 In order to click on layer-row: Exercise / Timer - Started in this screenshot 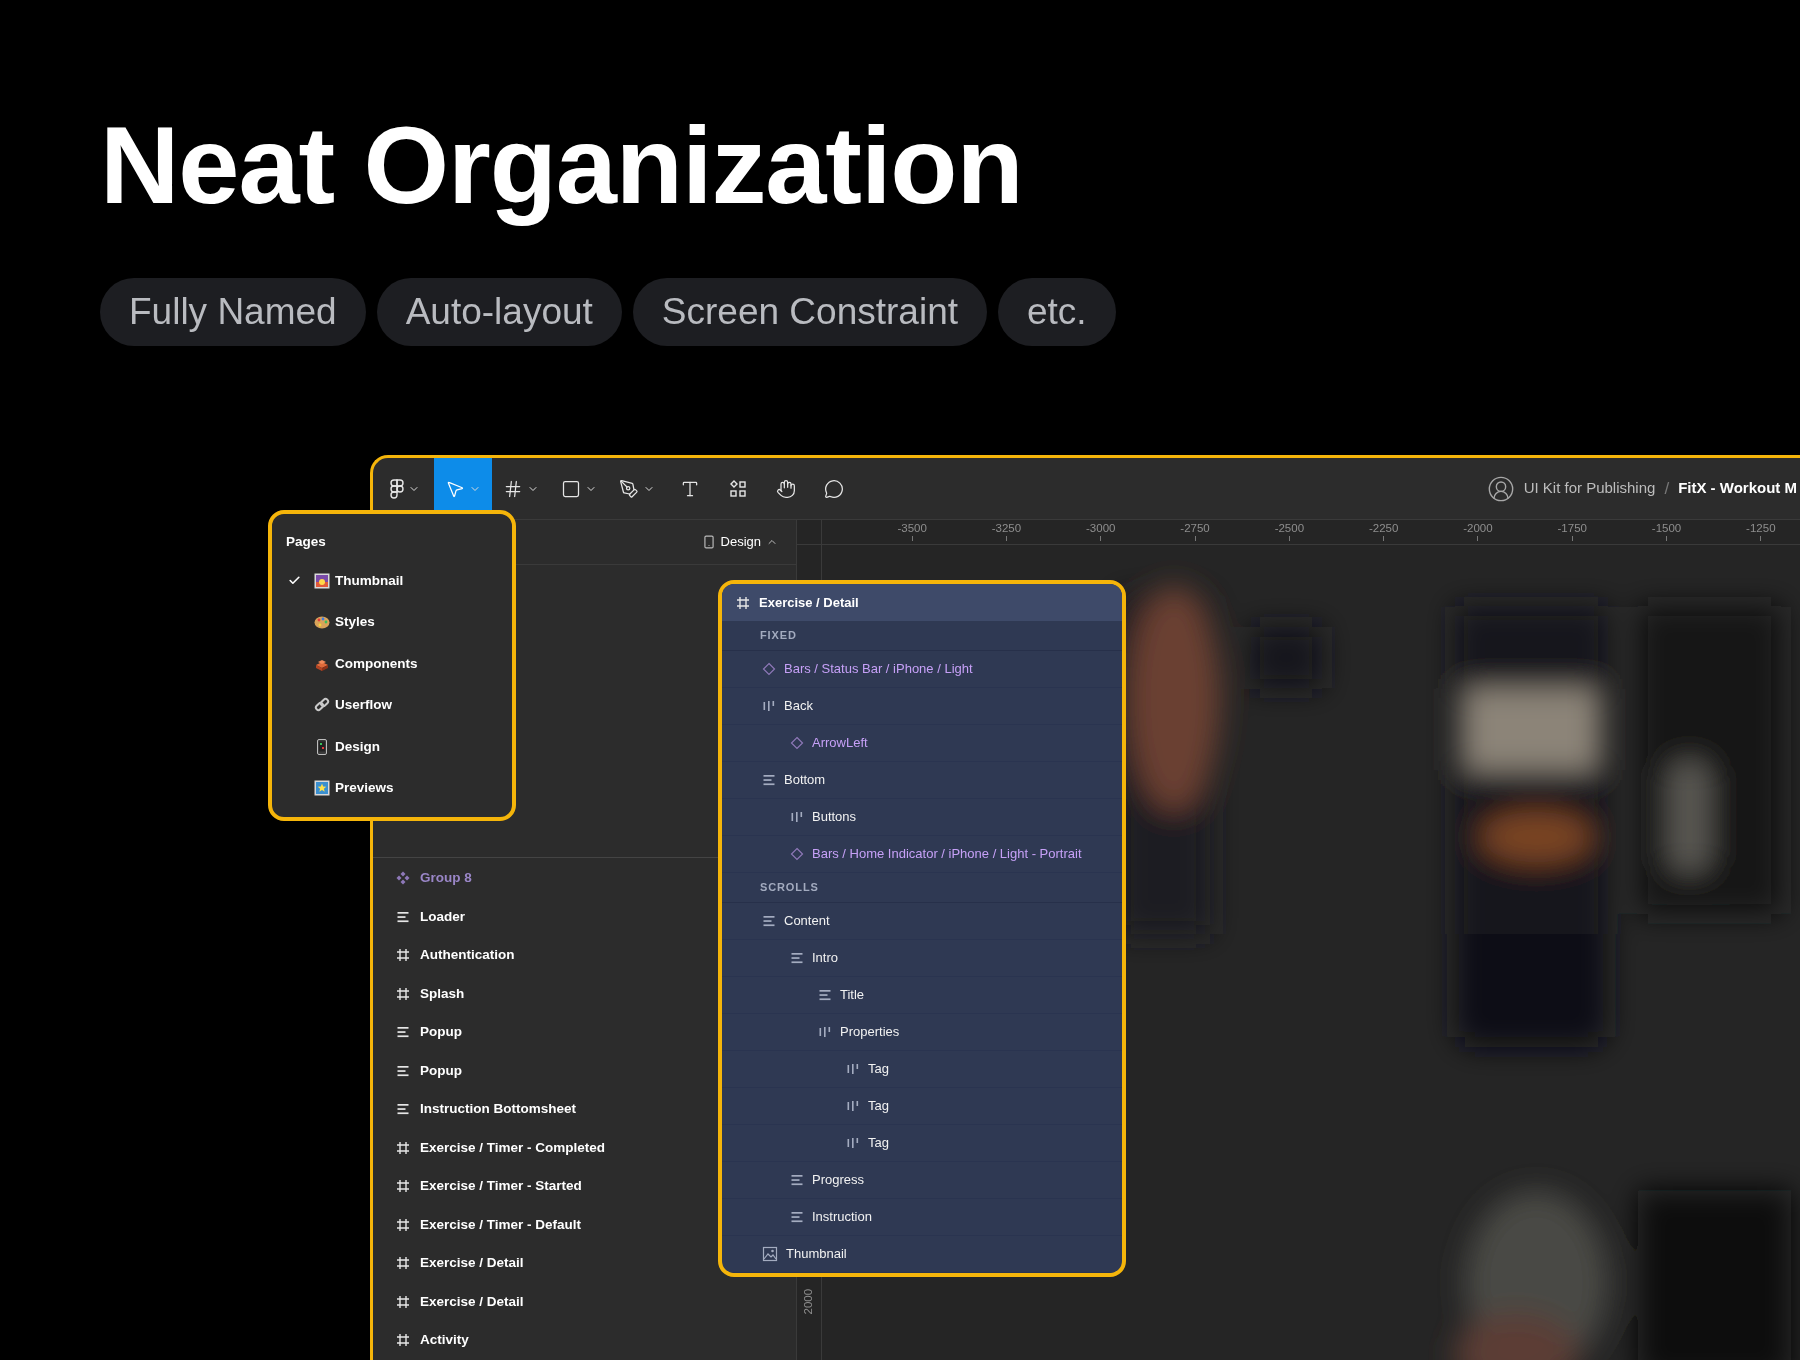, I will do `click(480, 1186)`.